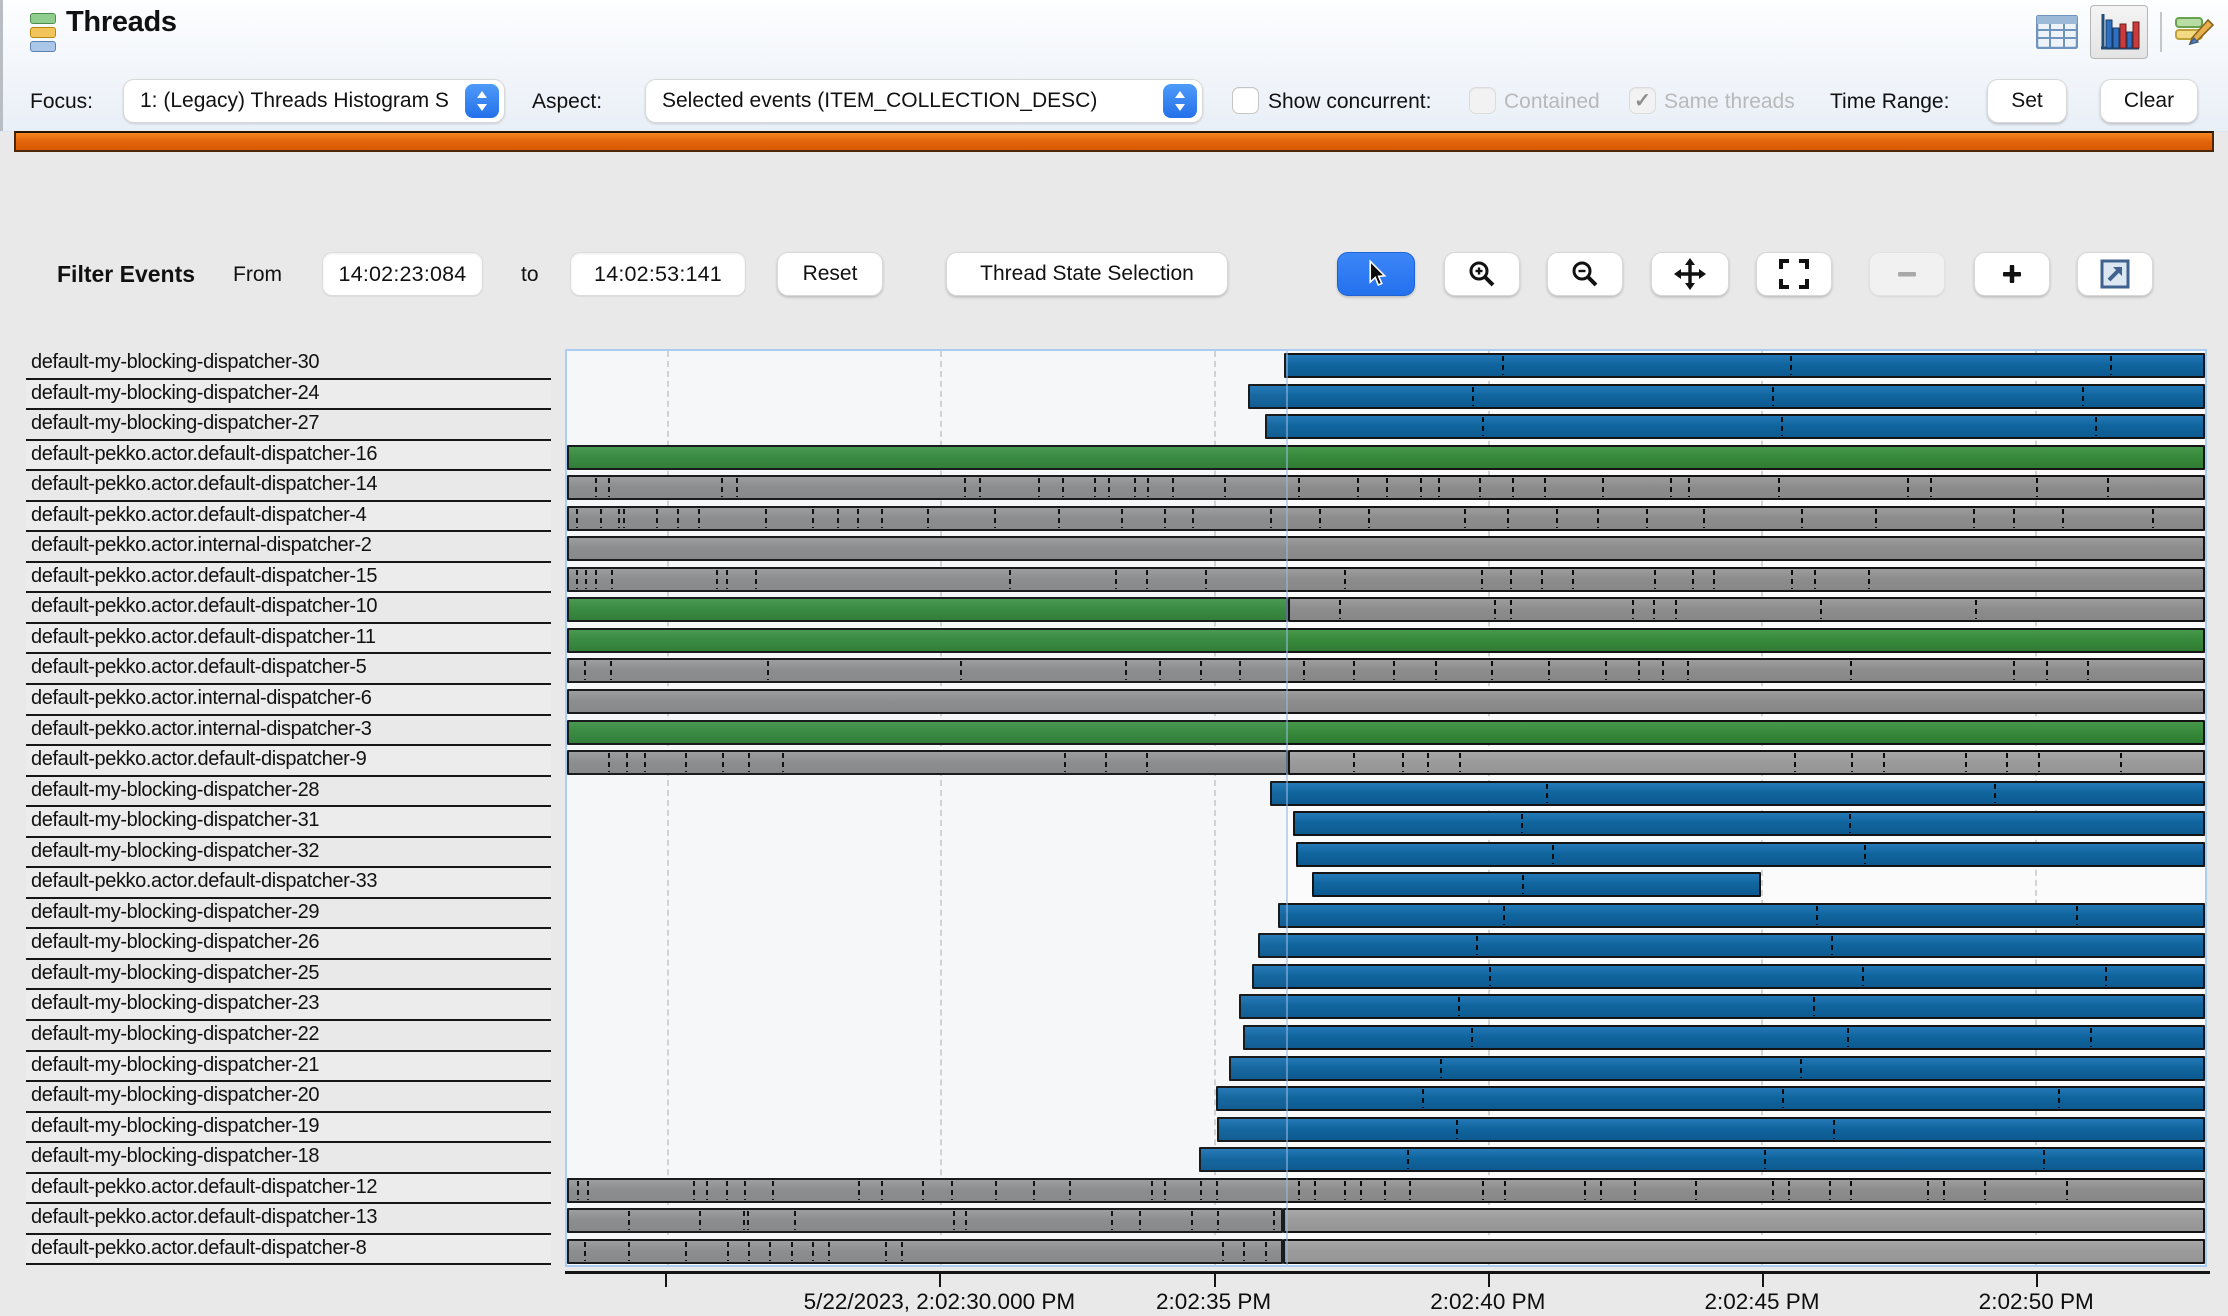 This screenshot has width=2228, height=1316. I want to click on thread-label: default-my-blocking-dispatcher-23, so click(288, 1006).